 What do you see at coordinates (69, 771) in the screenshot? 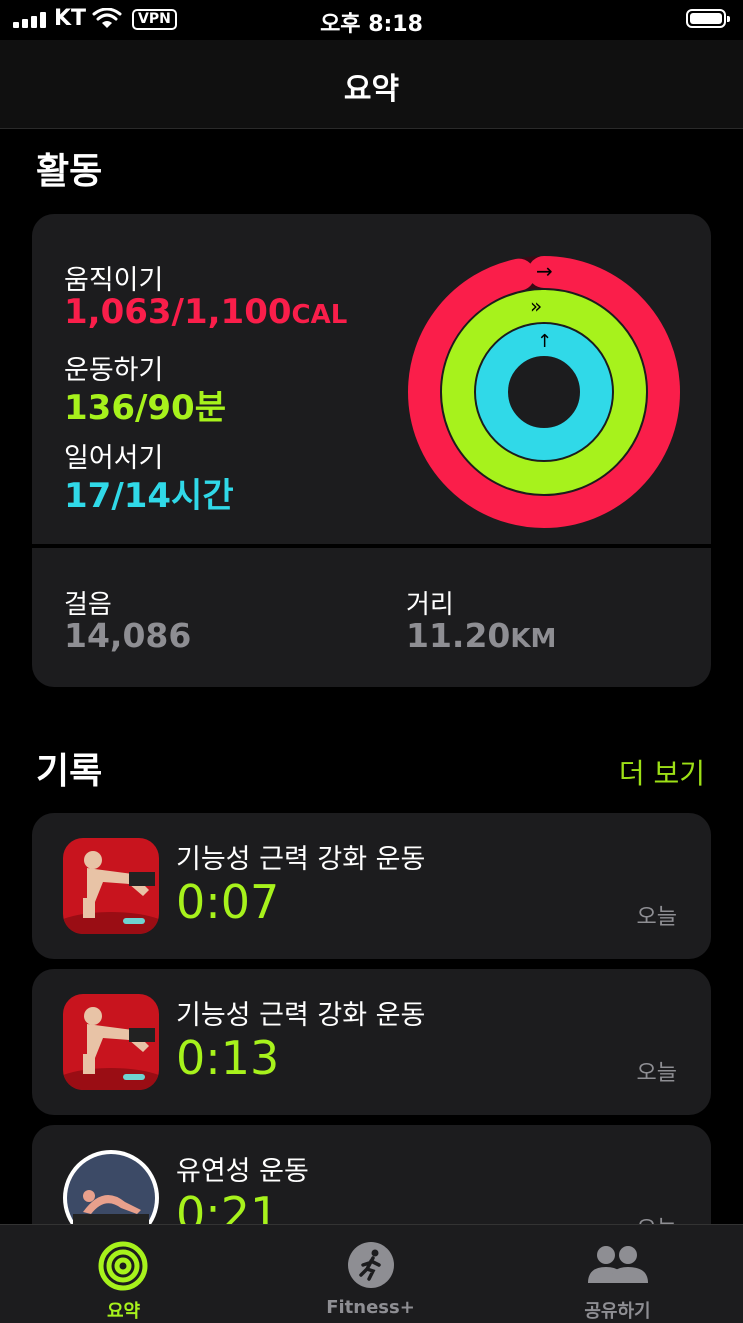
I see `history-section-title: 기록` at bounding box center [69, 771].